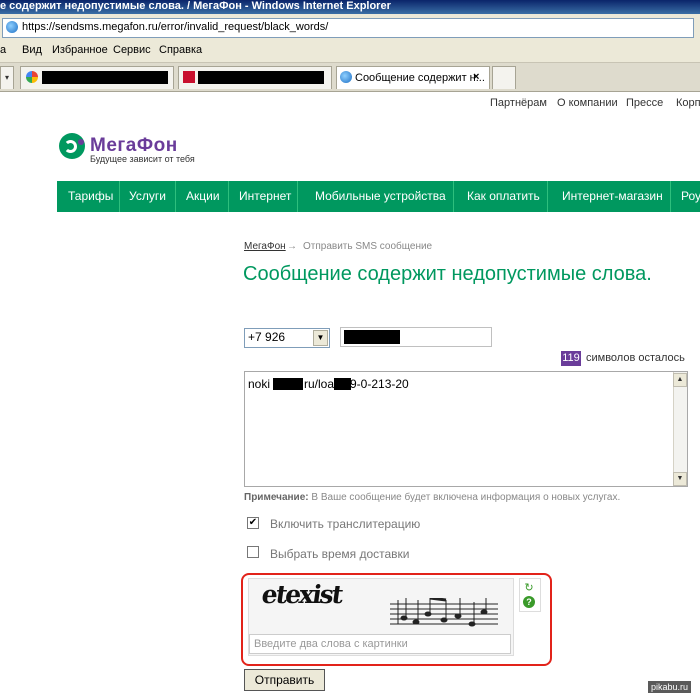 The width and height of the screenshot is (700, 698). I want to click on nav-payment: Как оплатить, so click(503, 196).